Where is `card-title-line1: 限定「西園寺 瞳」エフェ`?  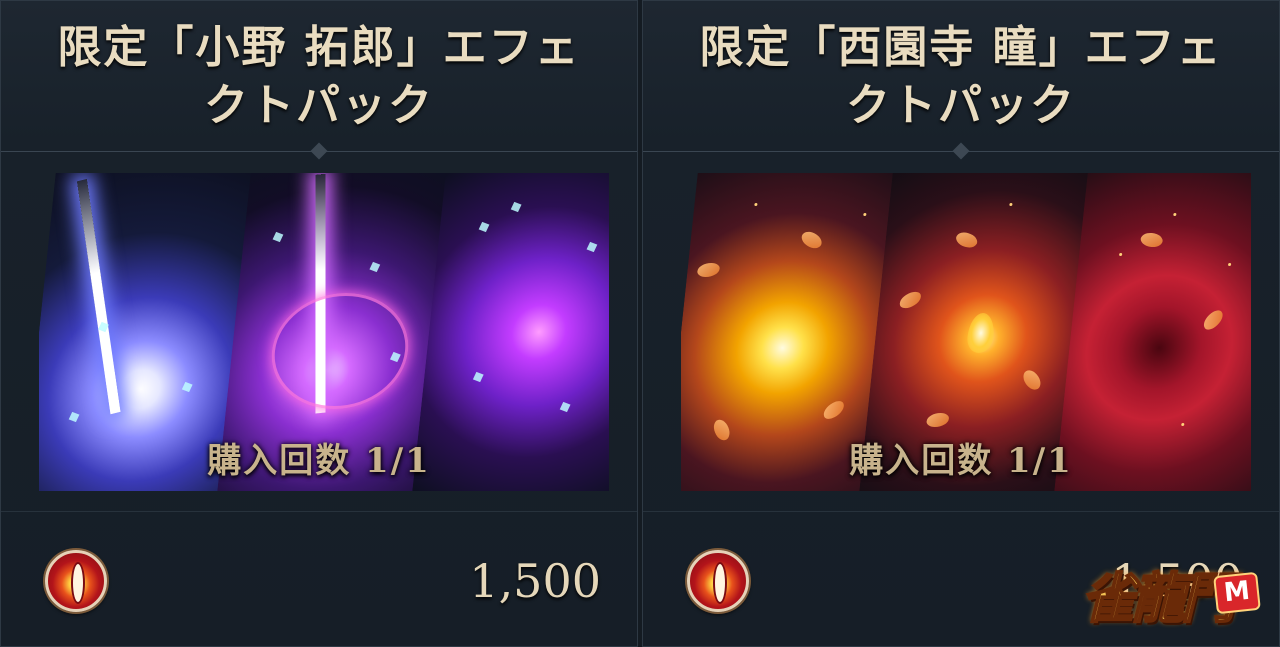
card-title-line1: 限定「西園寺 瞳」エフェ is located at coordinates (961, 47).